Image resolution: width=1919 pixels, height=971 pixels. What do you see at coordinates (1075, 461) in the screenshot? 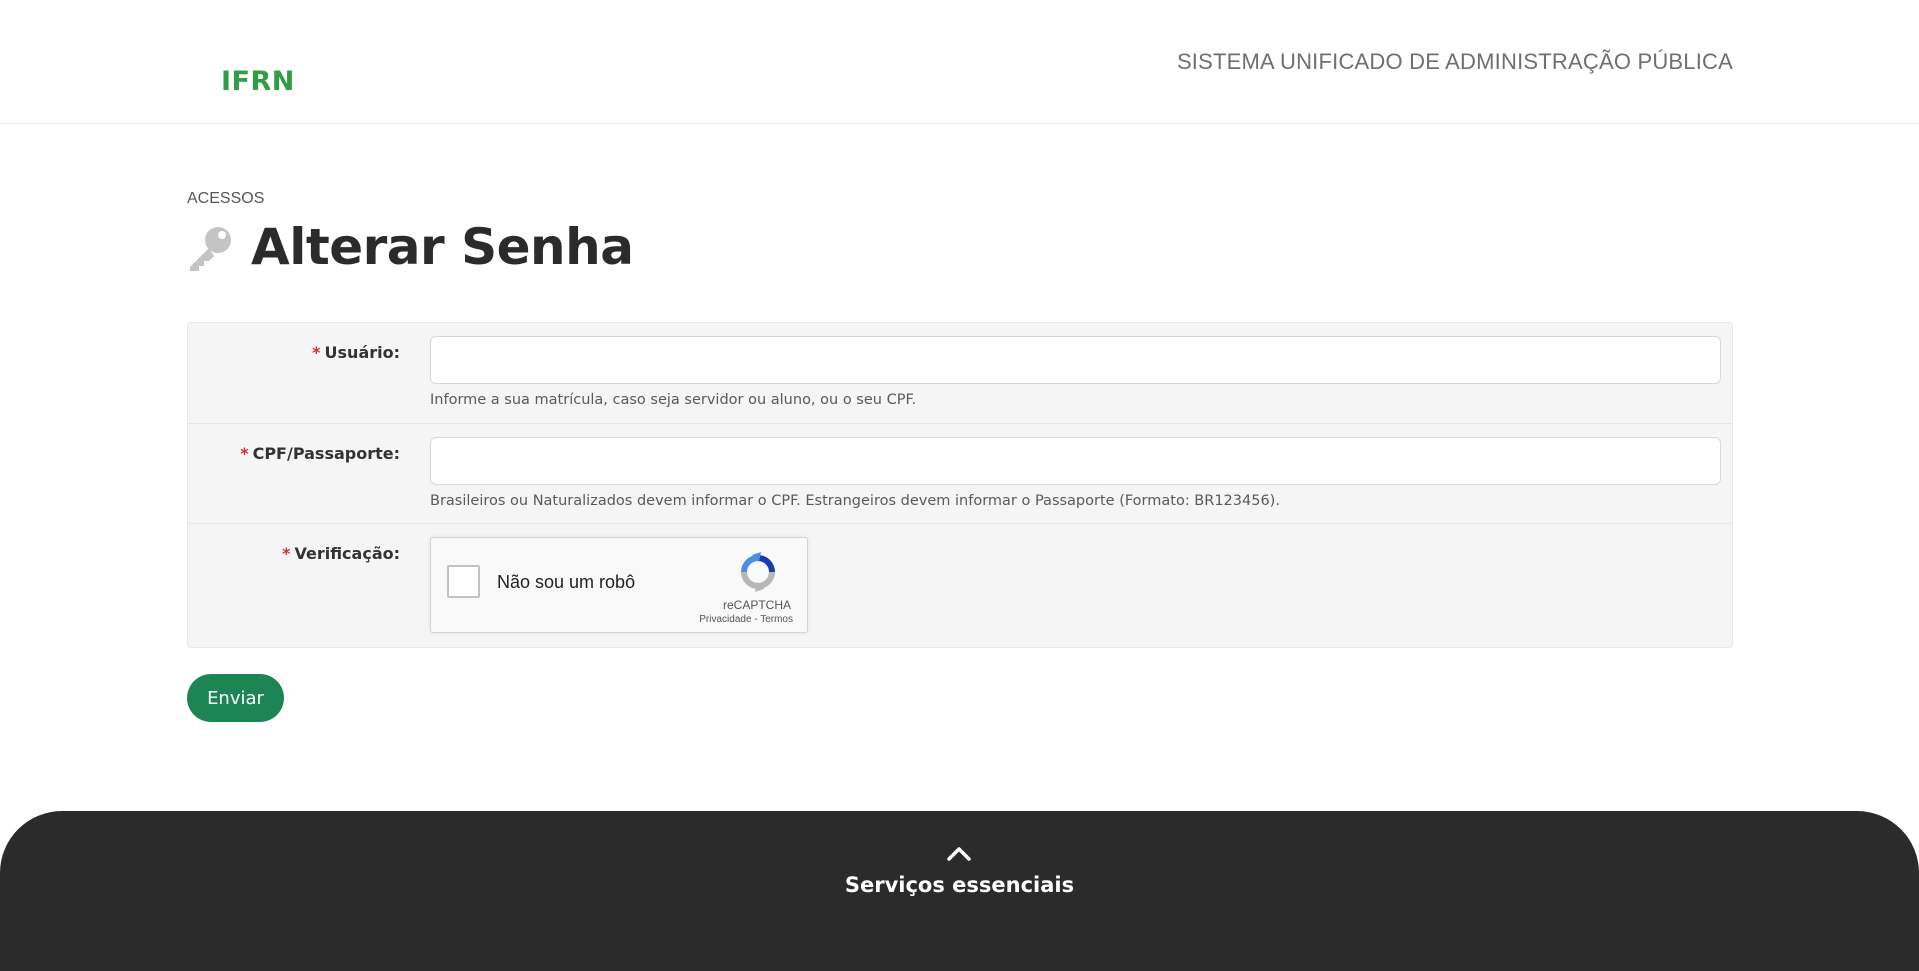
I see `cpf-passaporte-input` at bounding box center [1075, 461].